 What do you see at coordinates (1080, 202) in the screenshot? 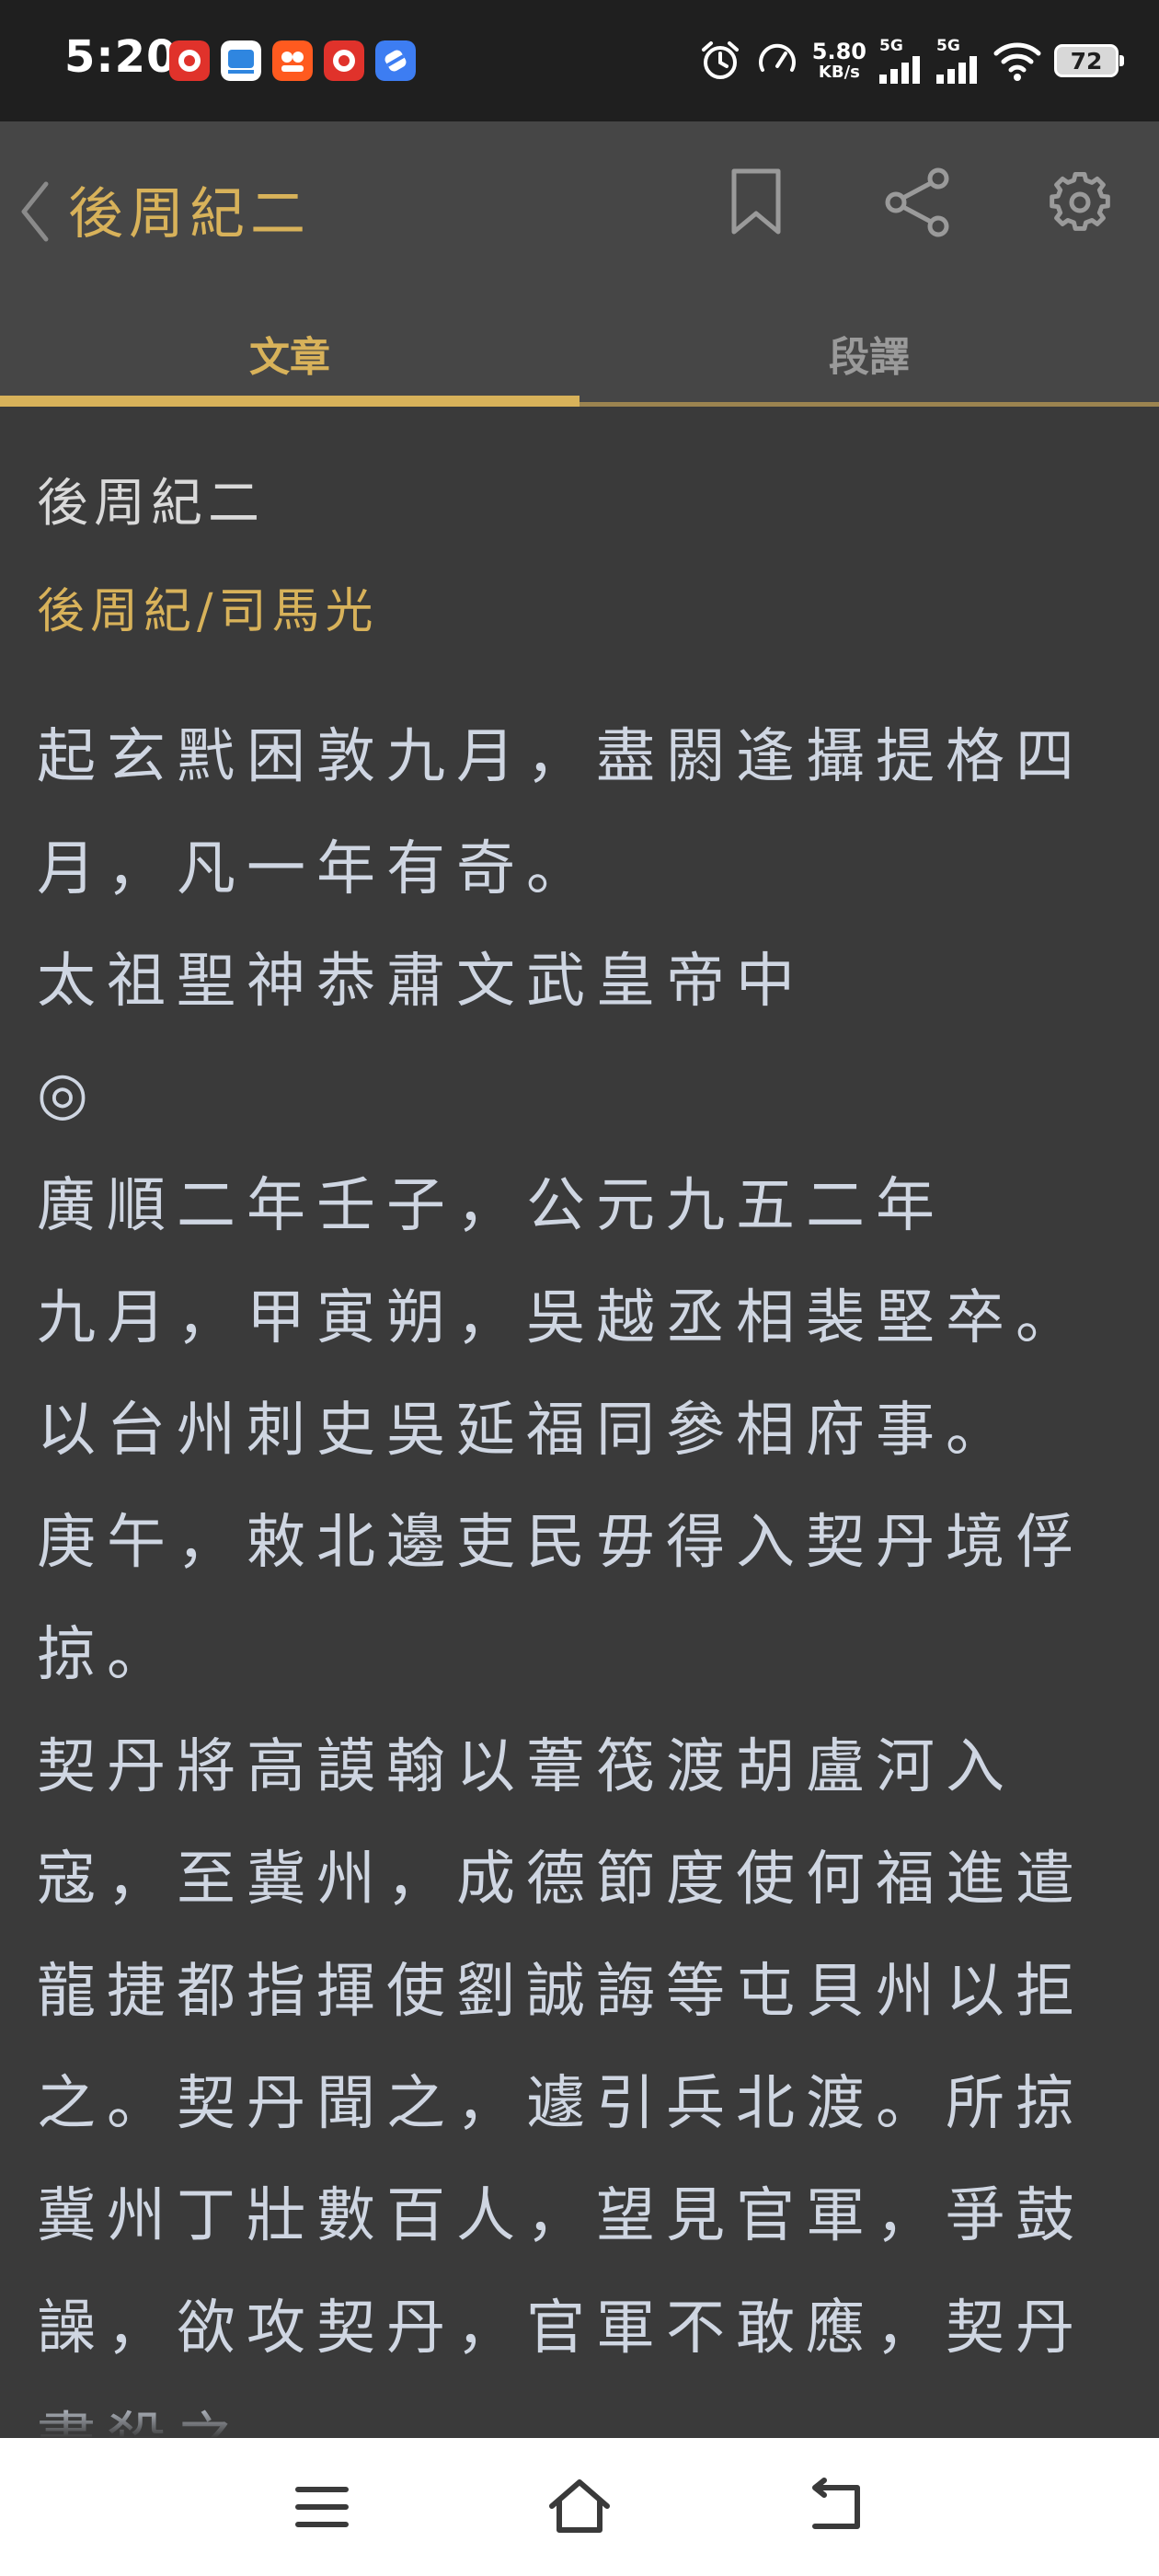
I see `gear-icon` at bounding box center [1080, 202].